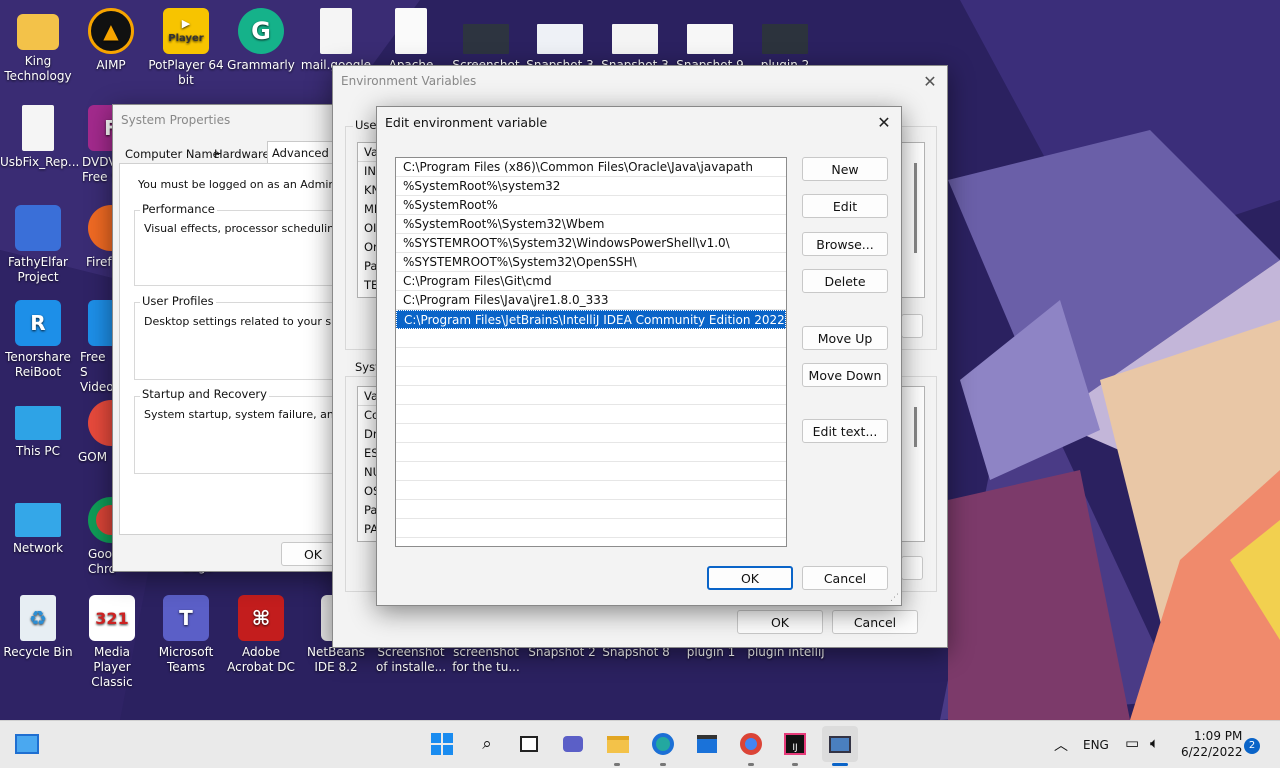 Image resolution: width=1280 pixels, height=768 pixels. I want to click on tab-advanced: Advanced, so click(300, 152).